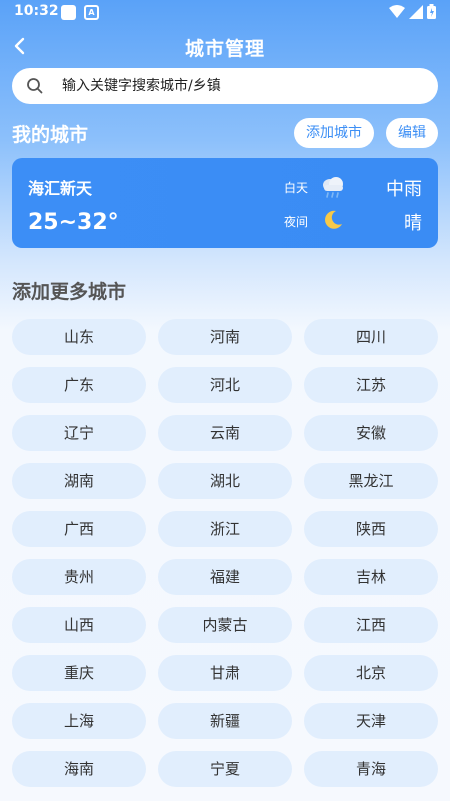 The height and width of the screenshot is (801, 450). Describe the element at coordinates (36, 11) in the screenshot. I see `status-time: 10:32` at that location.